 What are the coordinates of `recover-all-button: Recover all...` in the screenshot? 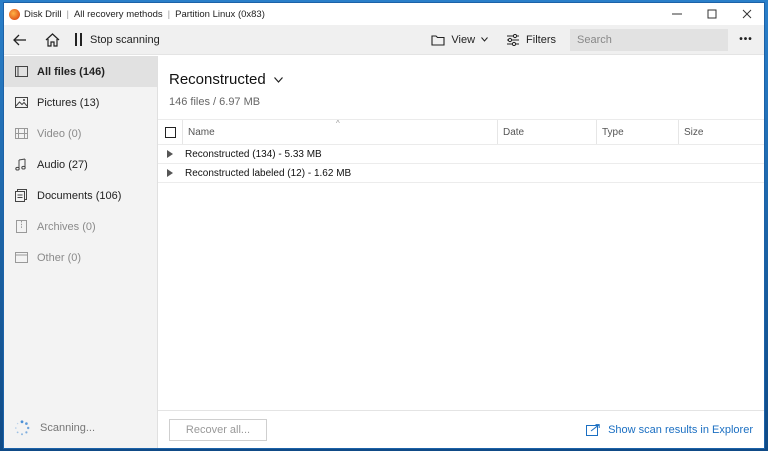 It's located at (218, 429).